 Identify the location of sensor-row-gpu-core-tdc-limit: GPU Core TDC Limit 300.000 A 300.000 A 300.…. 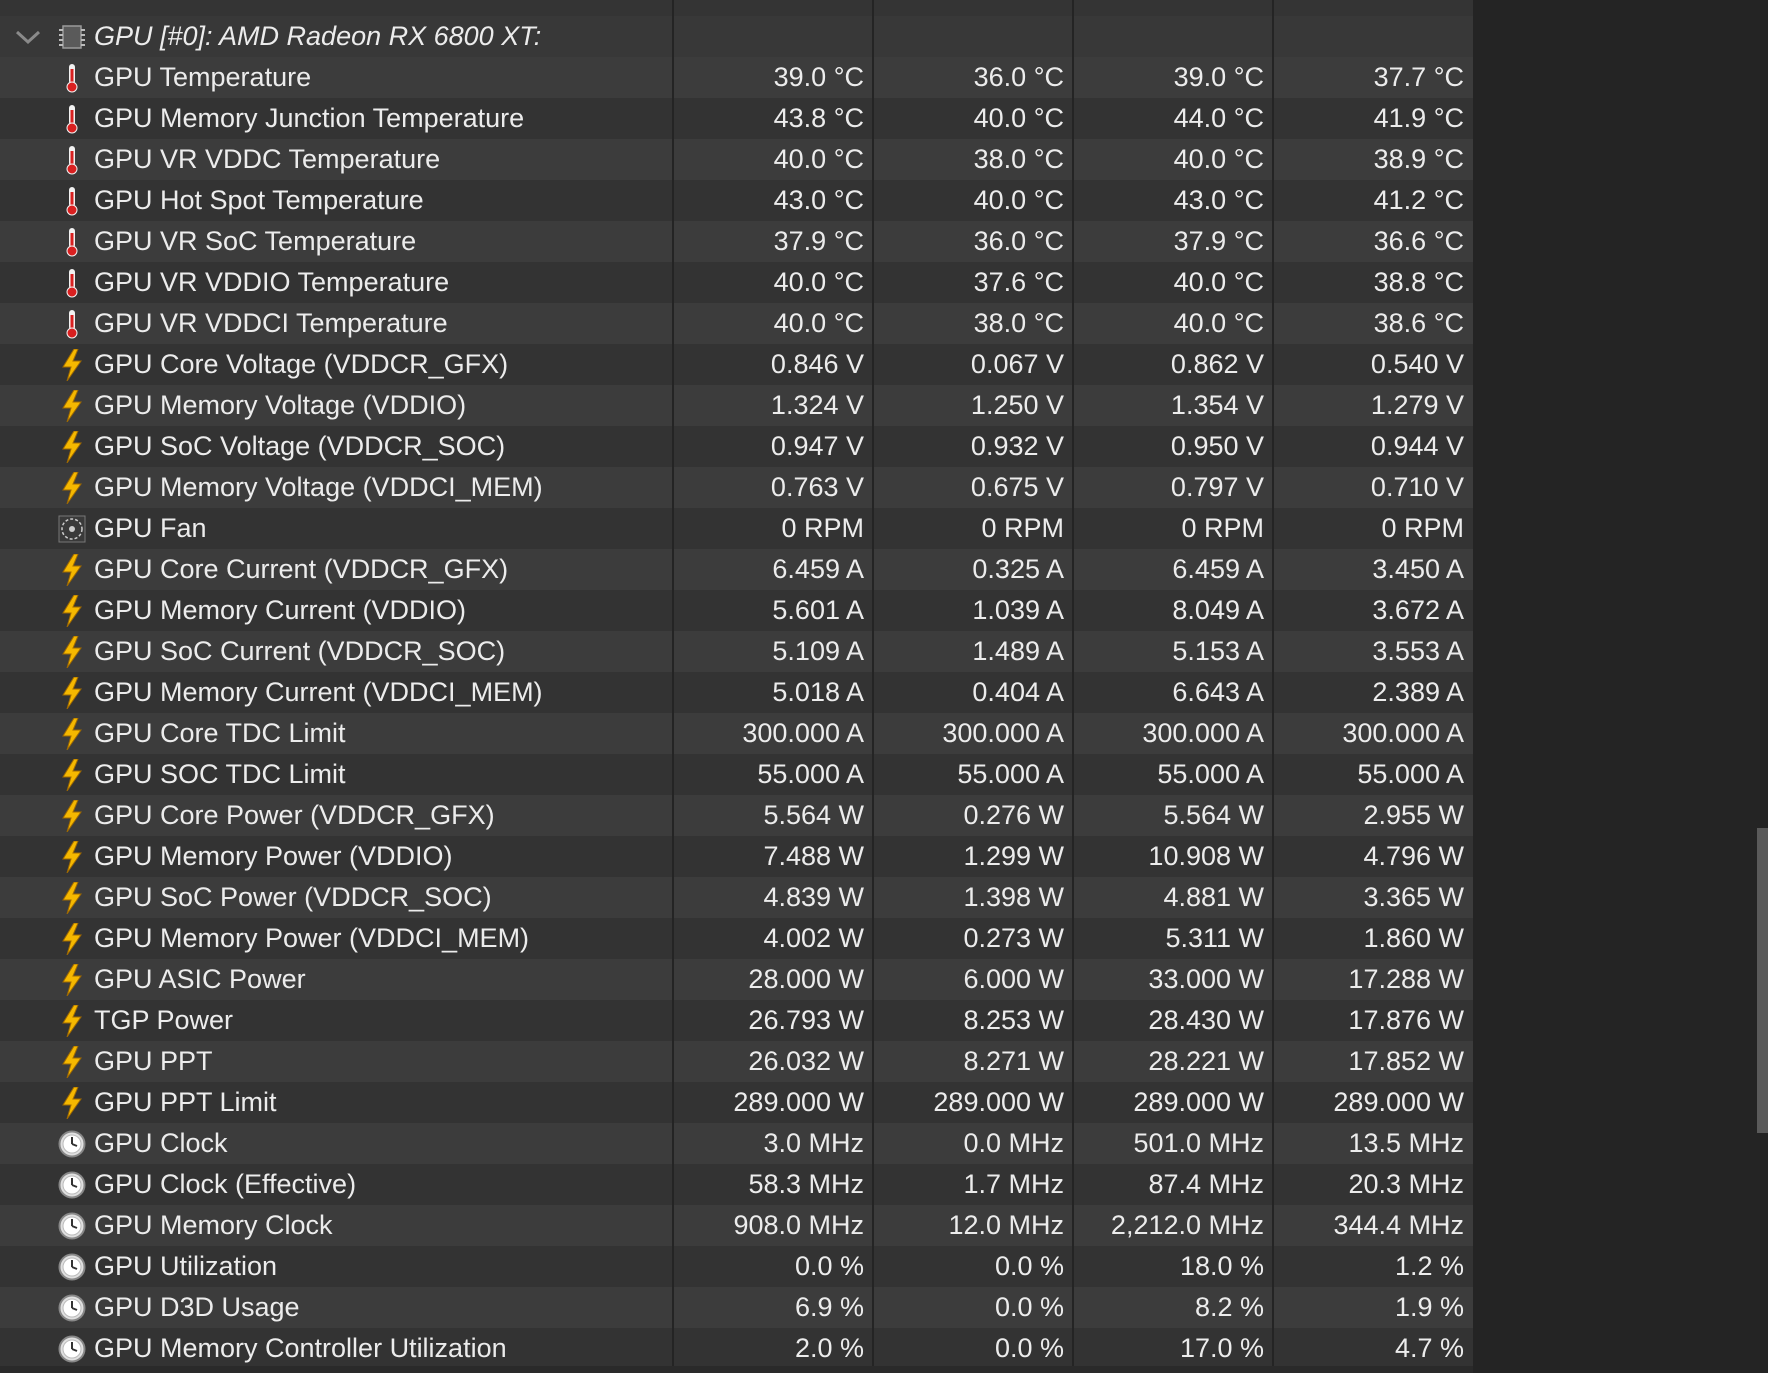
(736, 733).